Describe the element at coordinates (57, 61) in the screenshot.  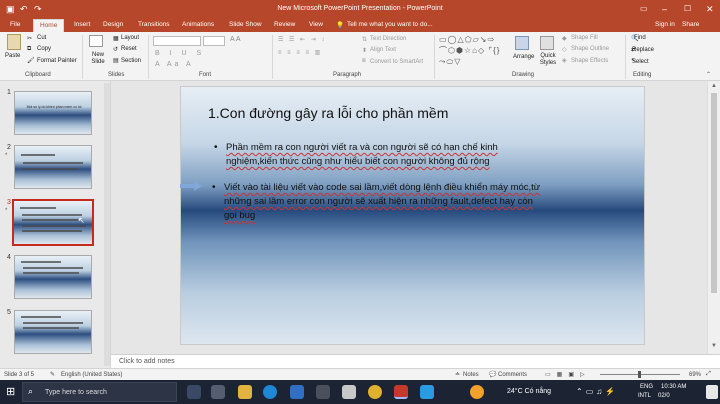
I see `format-painter-button: Format Painter` at that location.